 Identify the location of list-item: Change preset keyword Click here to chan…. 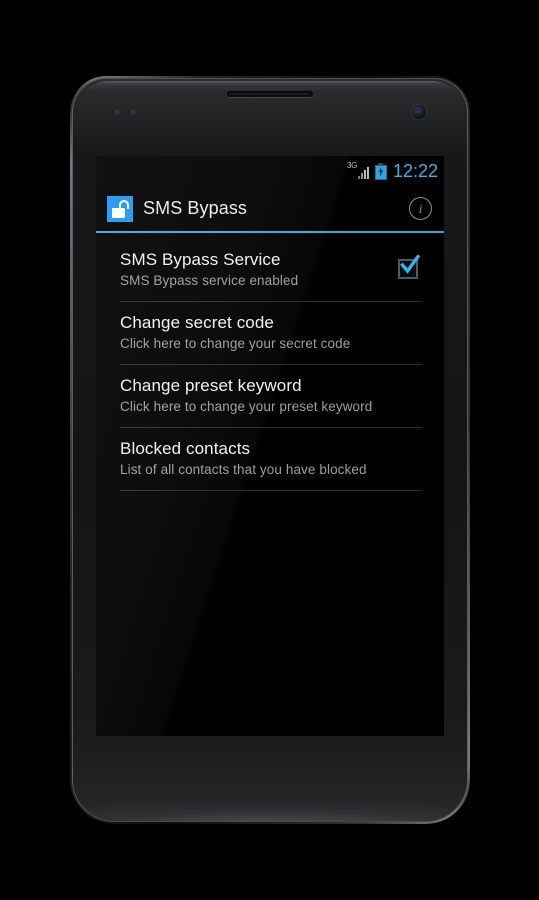
(270, 396).